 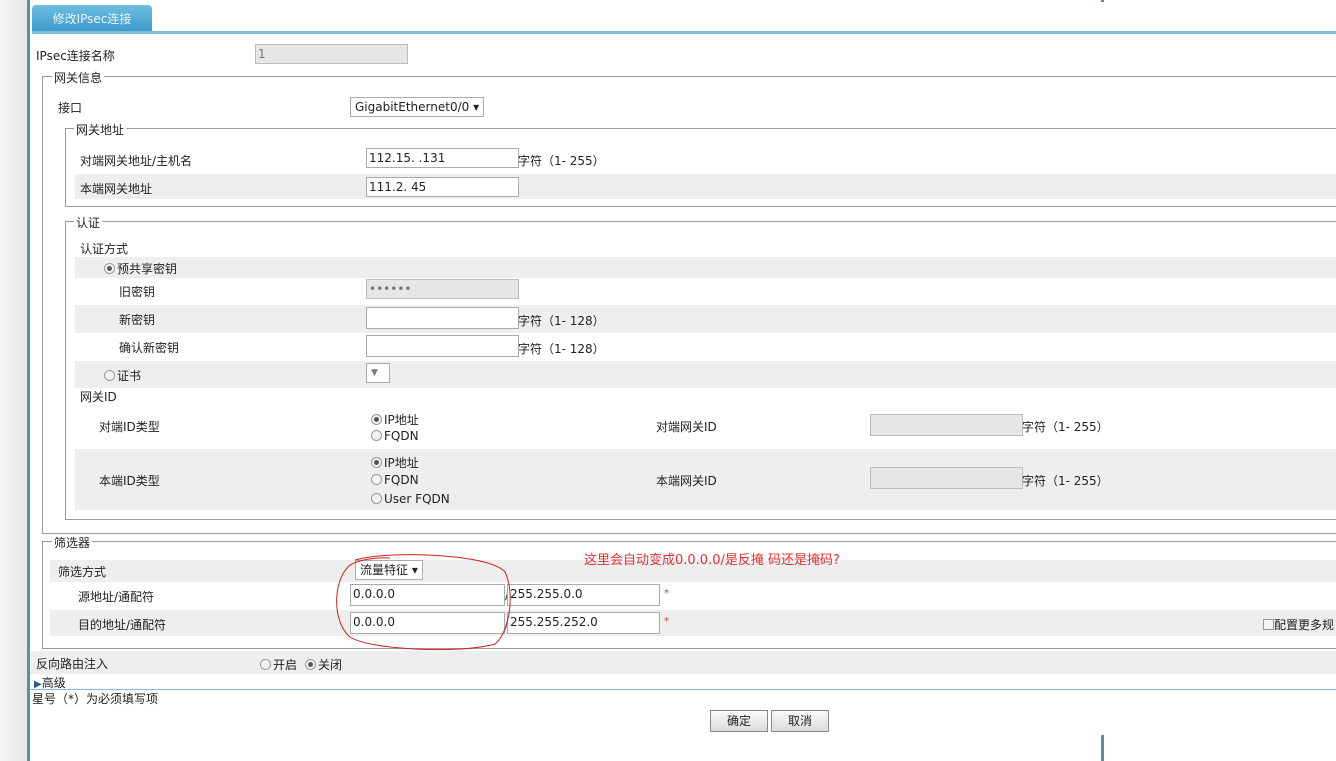 I want to click on divider, so click(x=683, y=689).